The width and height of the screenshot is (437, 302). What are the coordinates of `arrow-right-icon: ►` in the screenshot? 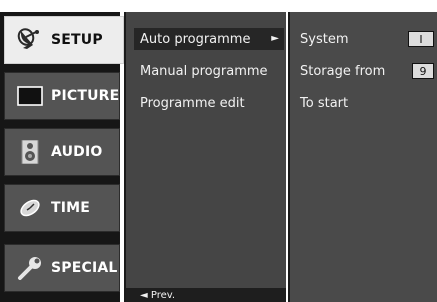 It's located at (275, 38).